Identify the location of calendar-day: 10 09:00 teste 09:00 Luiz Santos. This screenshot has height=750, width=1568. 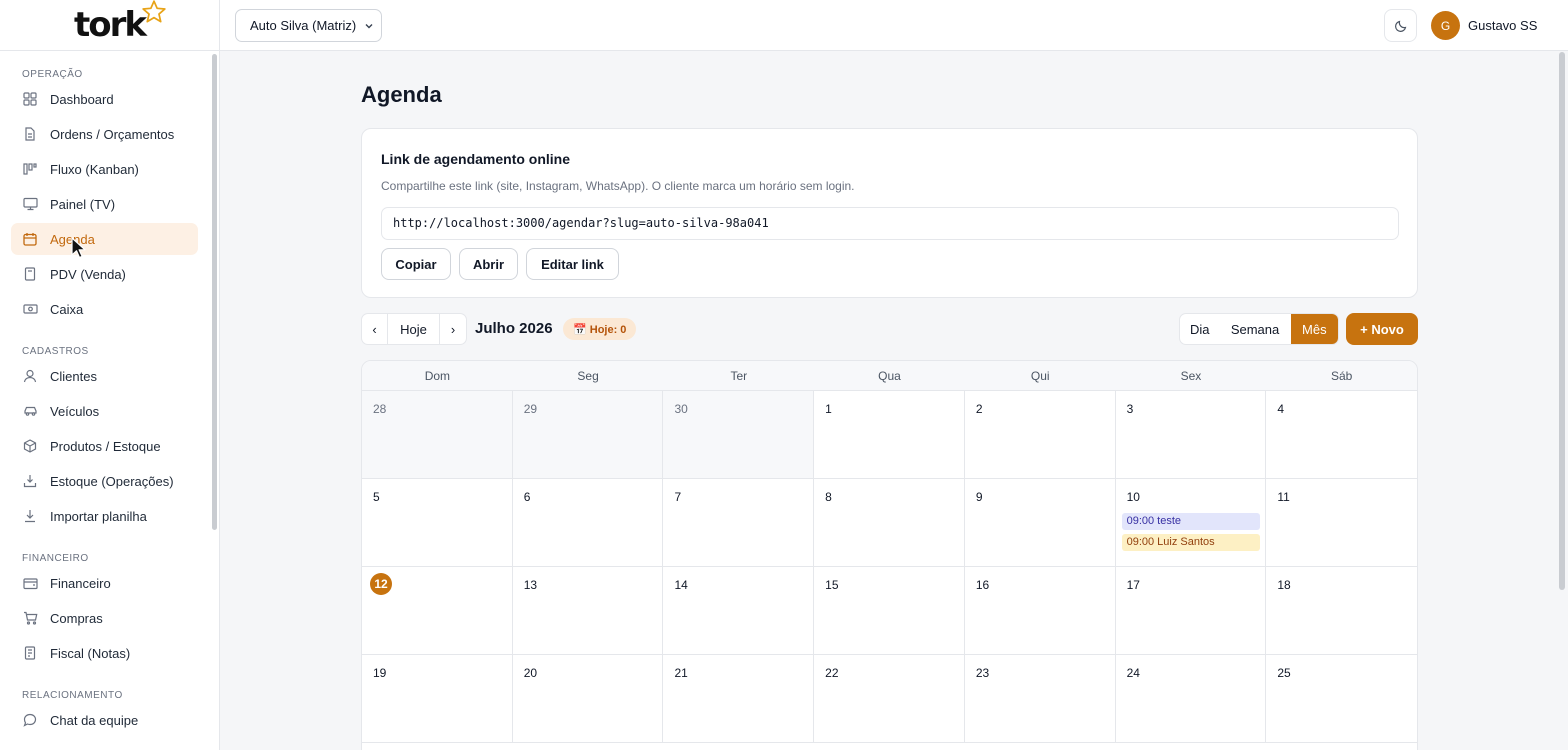
(1191, 522).